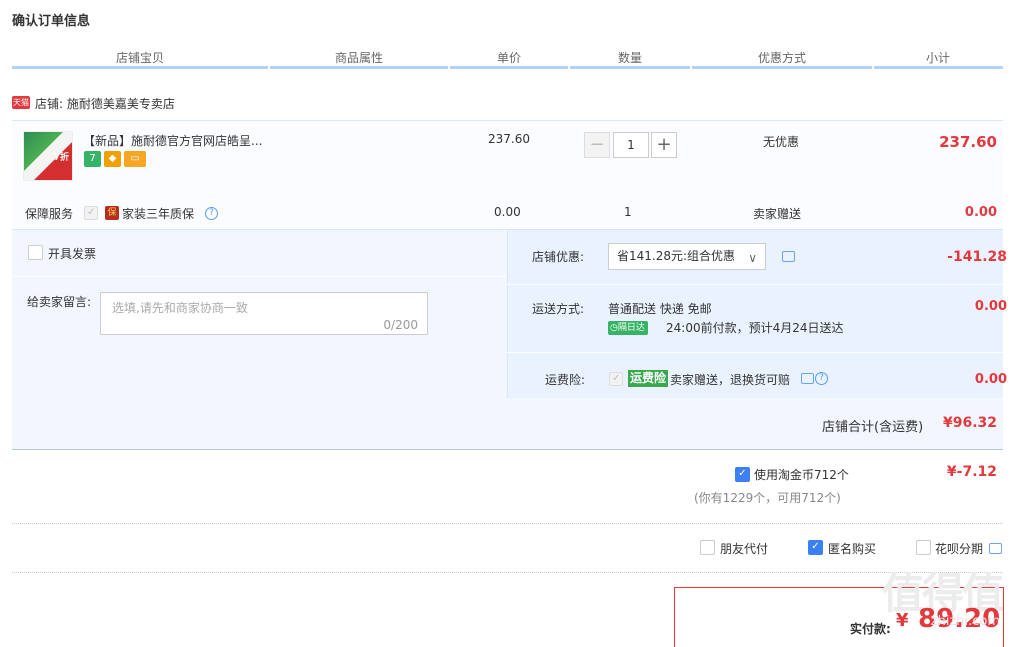 This screenshot has width=1014, height=647. I want to click on product-thumbnail: 7折, so click(48, 156).